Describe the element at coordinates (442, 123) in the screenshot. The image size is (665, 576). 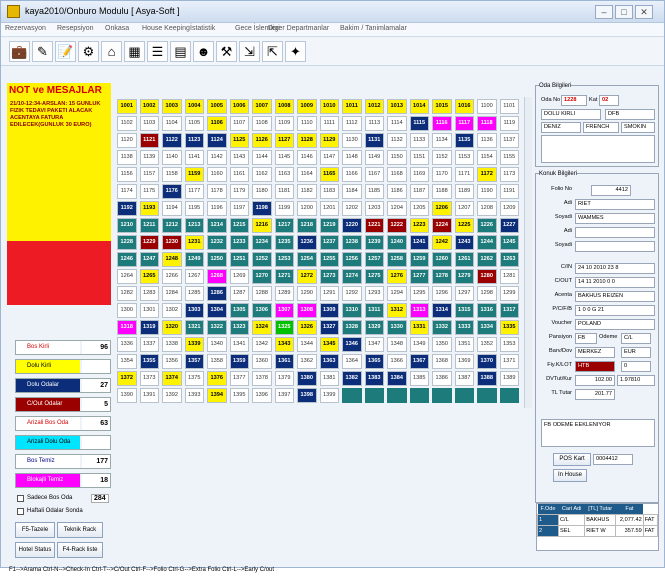
I see `room-cell: 1116` at that location.